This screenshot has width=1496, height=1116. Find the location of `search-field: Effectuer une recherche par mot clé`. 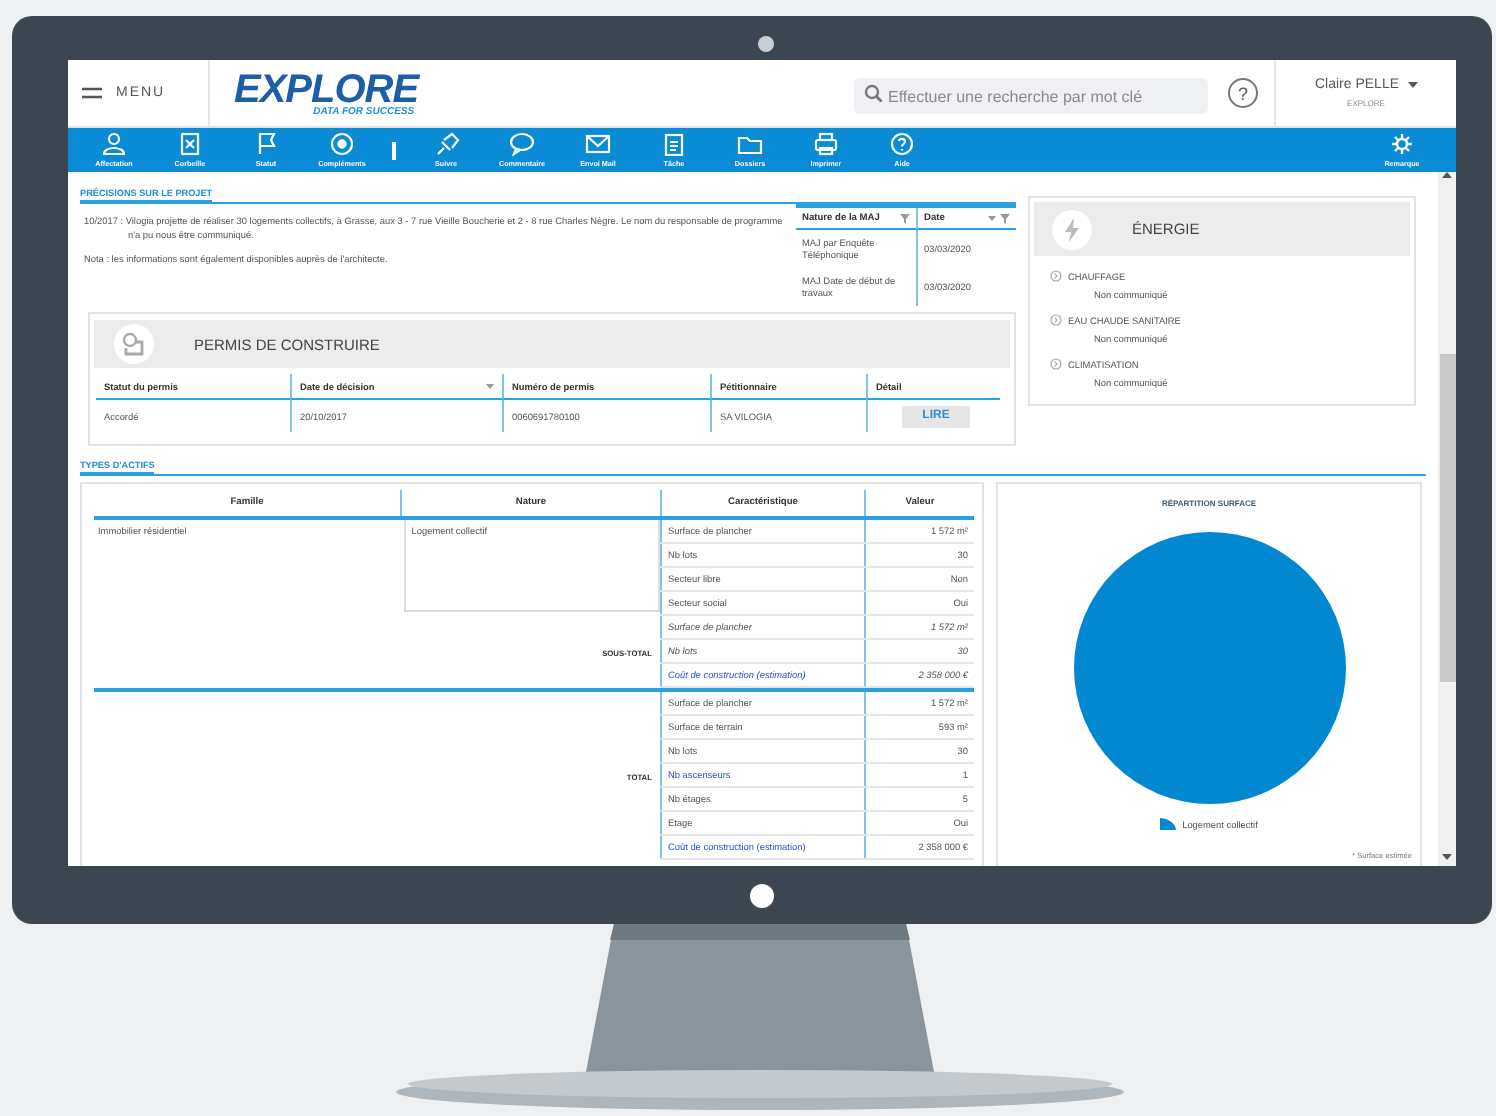

search-field: Effectuer une recherche par mot clé is located at coordinates (1031, 96).